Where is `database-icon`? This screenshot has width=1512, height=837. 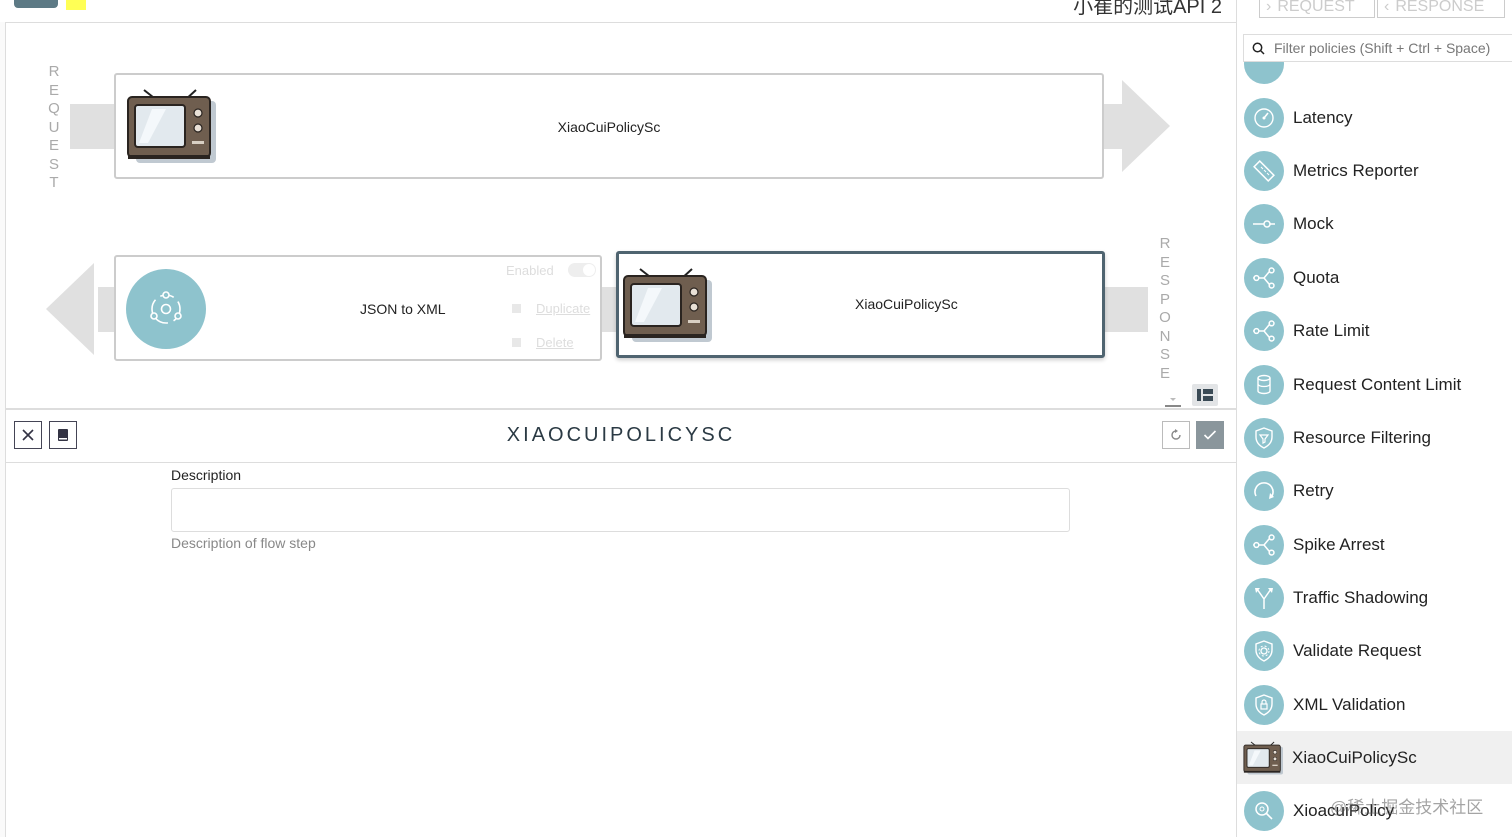 database-icon is located at coordinates (1264, 384).